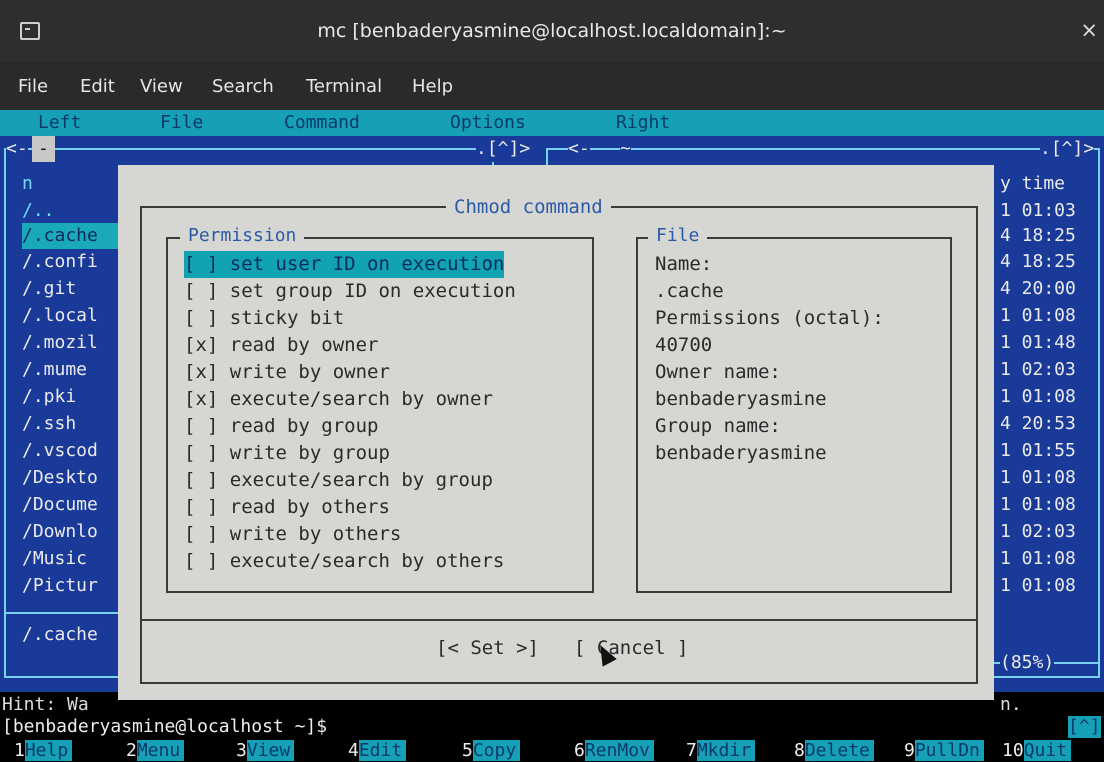 This screenshot has width=1104, height=762. What do you see at coordinates (1011, 704) in the screenshot?
I see `hint-text-end: n.` at bounding box center [1011, 704].